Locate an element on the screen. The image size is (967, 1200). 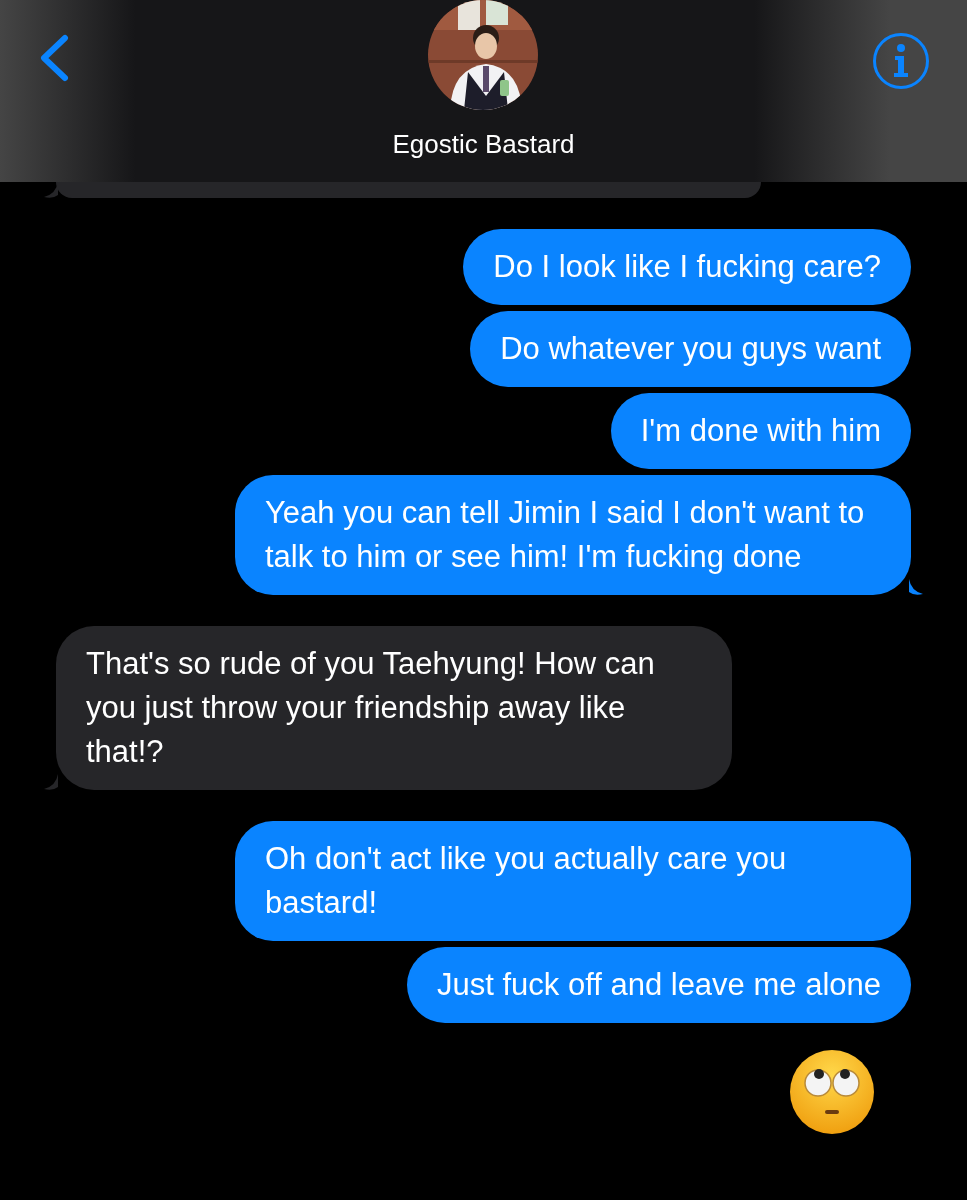
message-bubble: I'm done with him is located at coordinates (760, 431).